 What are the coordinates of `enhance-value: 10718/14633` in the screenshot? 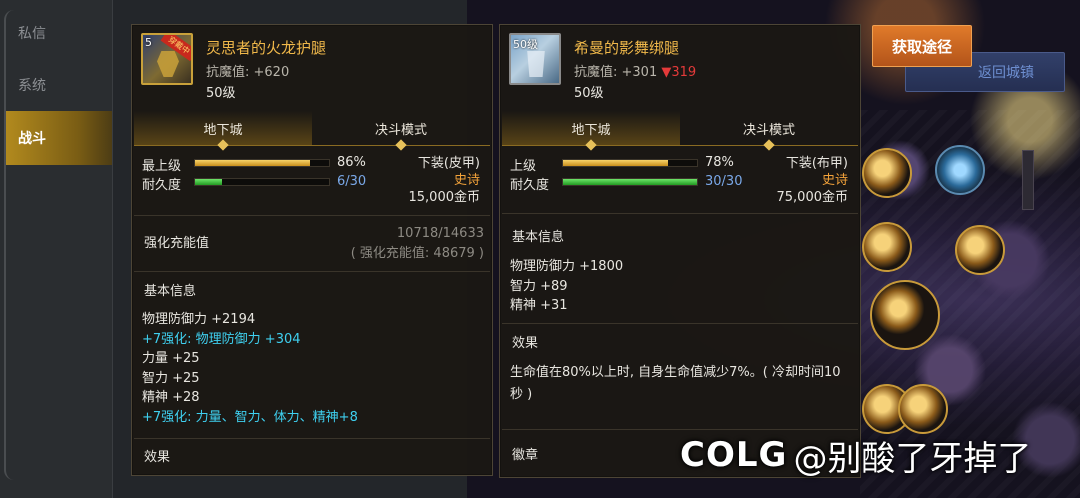 It's located at (440, 233).